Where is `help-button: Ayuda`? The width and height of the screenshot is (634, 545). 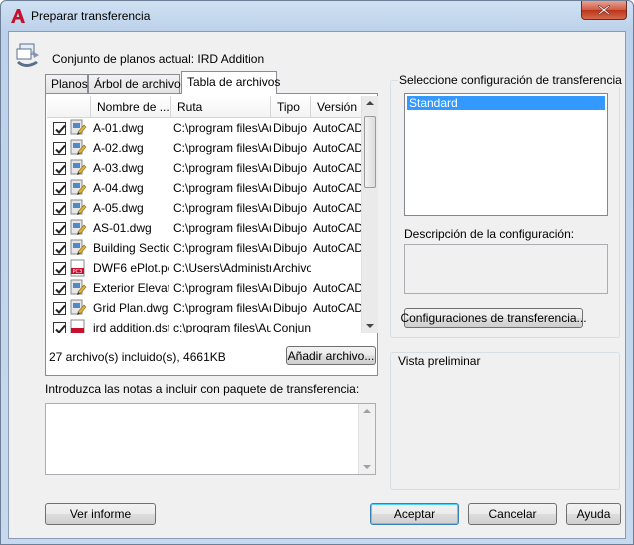
help-button: Ayuda is located at coordinates (593, 514).